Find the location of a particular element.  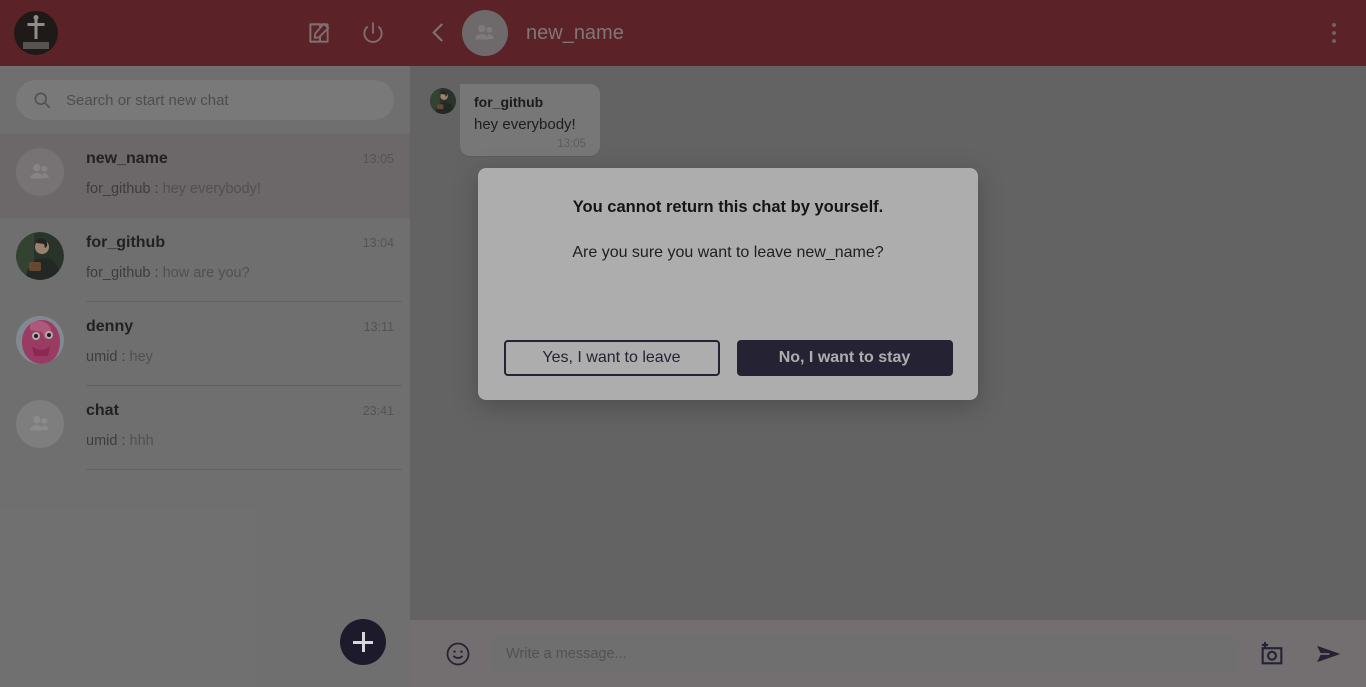

chat-item-preview-message: how are you? is located at coordinates (206, 273).